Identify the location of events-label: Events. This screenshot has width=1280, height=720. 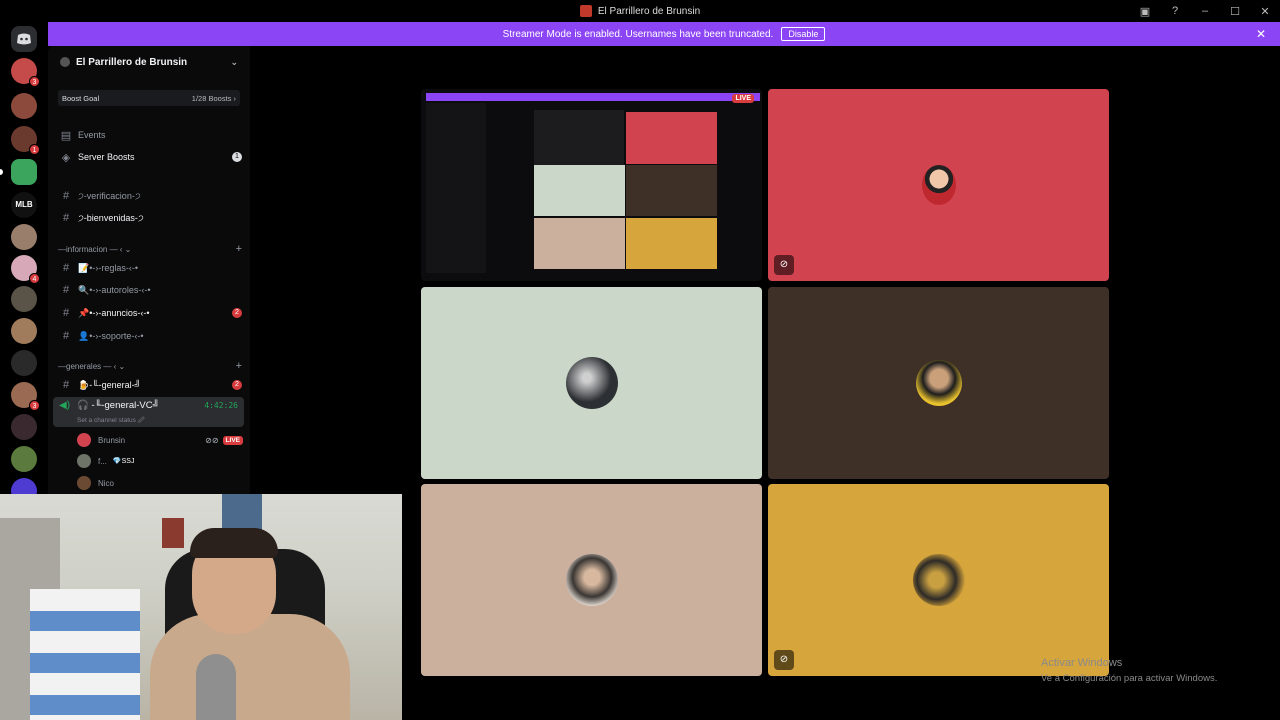
(92, 135).